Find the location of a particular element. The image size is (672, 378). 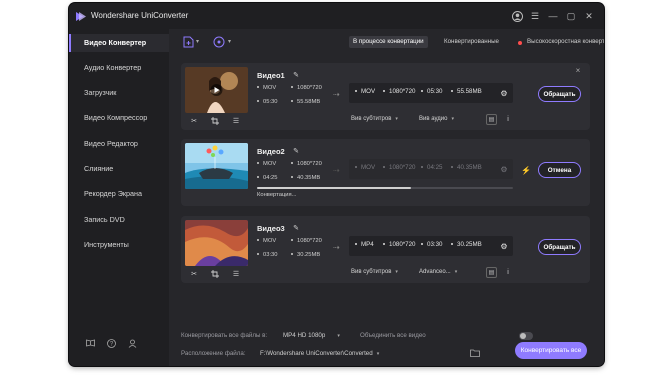

audio-select-value: Вив аудио is located at coordinates (433, 119).